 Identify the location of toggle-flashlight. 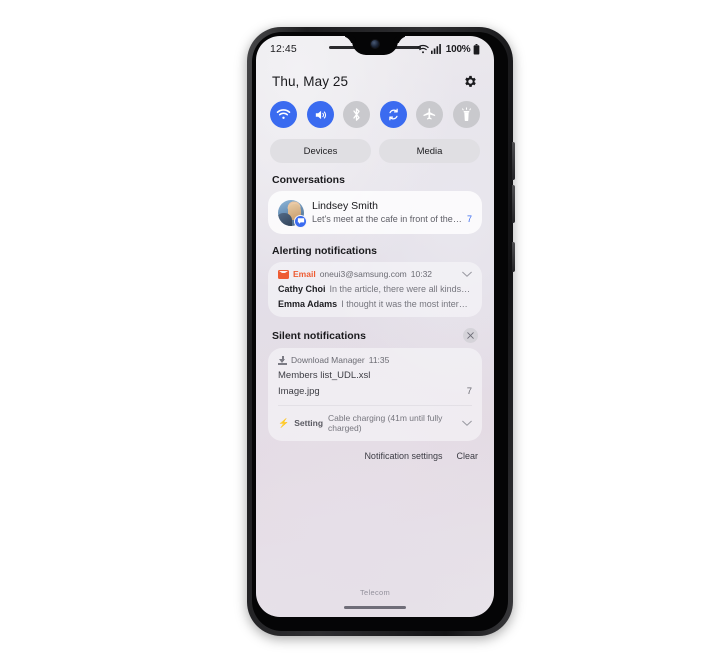
(466, 114).